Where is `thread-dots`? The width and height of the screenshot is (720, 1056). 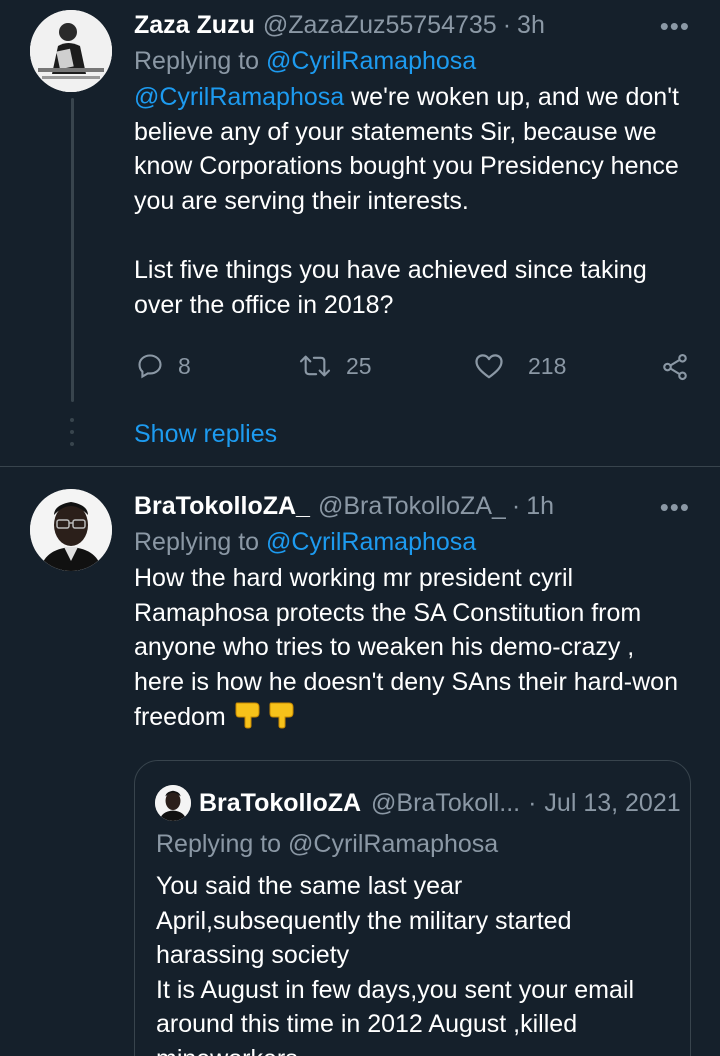 thread-dots is located at coordinates (72, 432).